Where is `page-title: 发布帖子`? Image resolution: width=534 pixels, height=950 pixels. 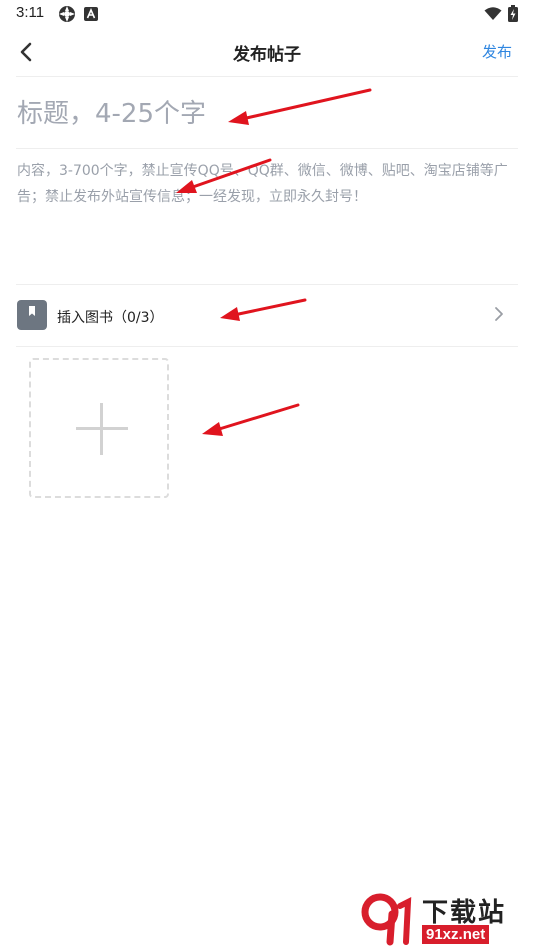
page-title: 发布帖子 is located at coordinates (267, 55).